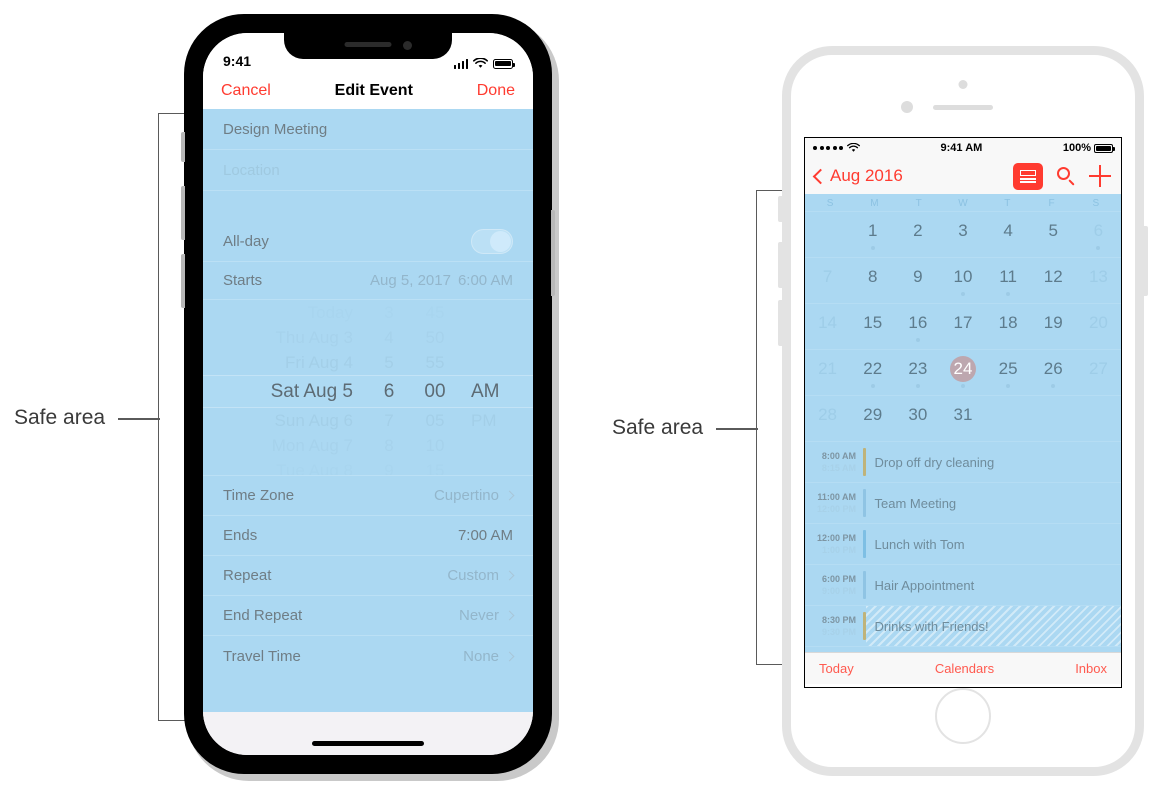  I want to click on picker-row: Fri Aug 4 5 55, so click(368, 362).